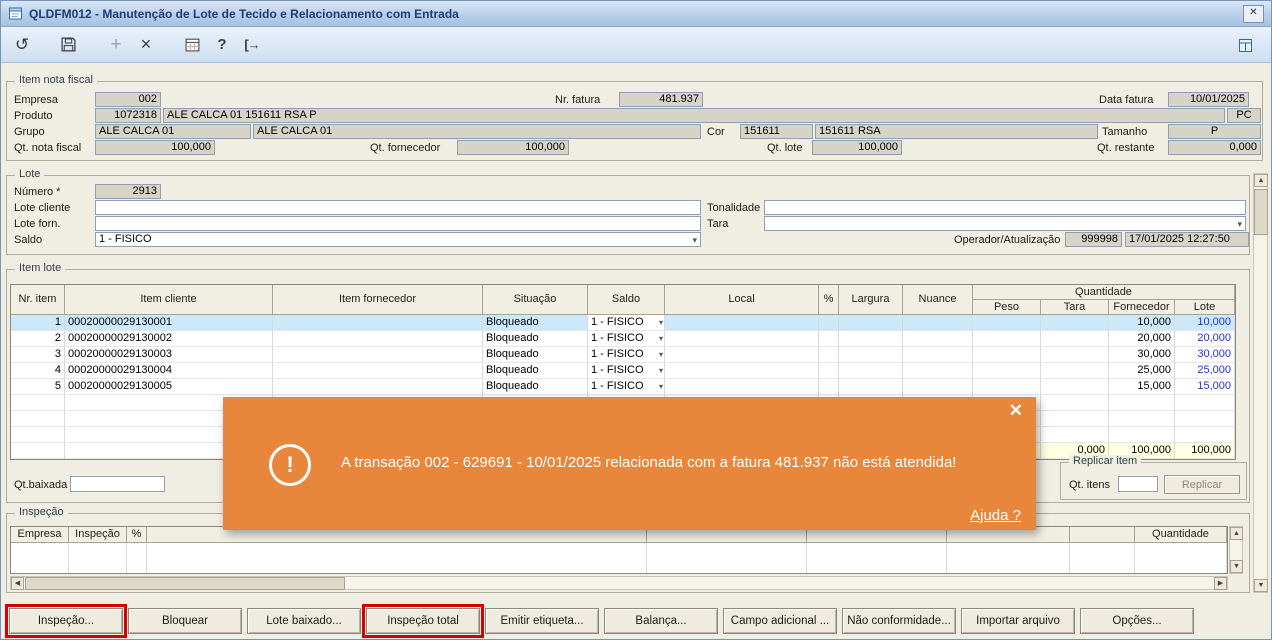 The height and width of the screenshot is (640, 1272). What do you see at coordinates (1142, 355) in the screenshot?
I see `cell-fornecedor: 30,000` at bounding box center [1142, 355].